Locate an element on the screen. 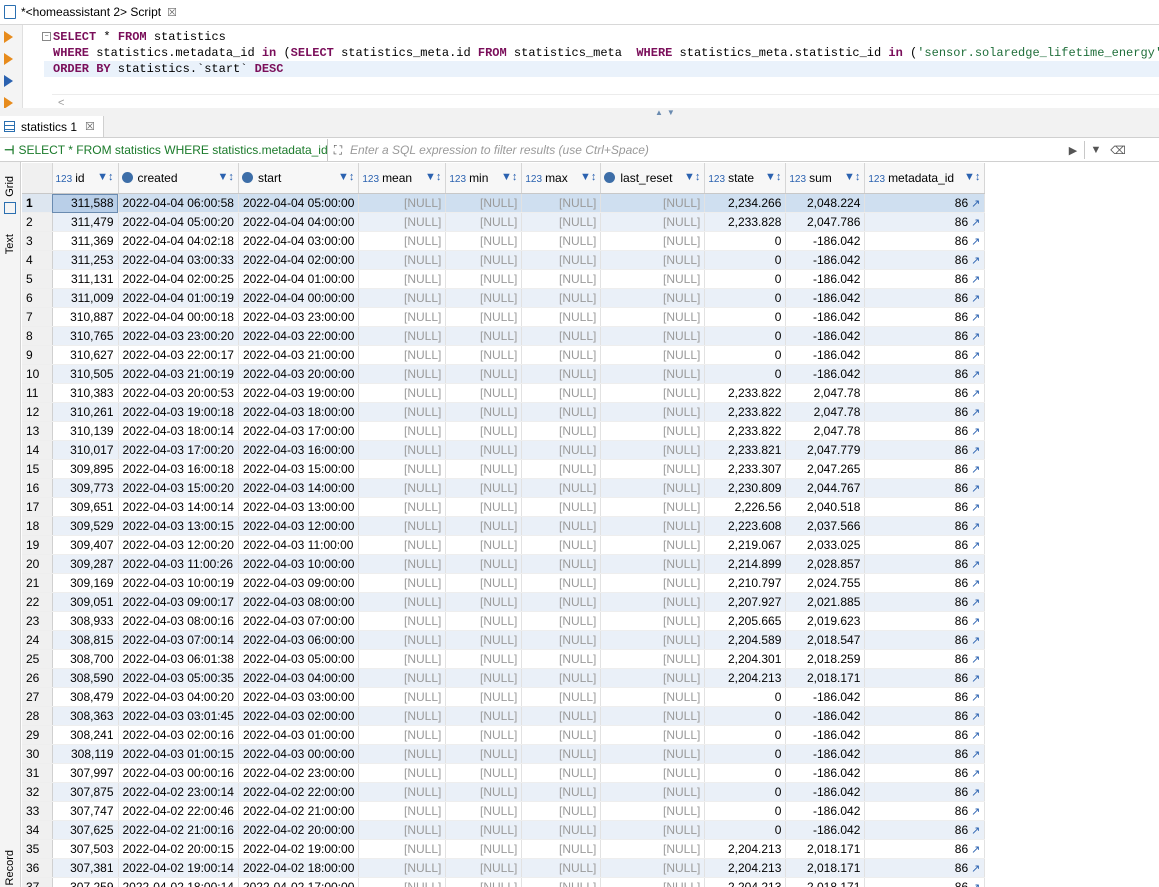 The height and width of the screenshot is (887, 1159). row-number: 24 is located at coordinates (37, 640).